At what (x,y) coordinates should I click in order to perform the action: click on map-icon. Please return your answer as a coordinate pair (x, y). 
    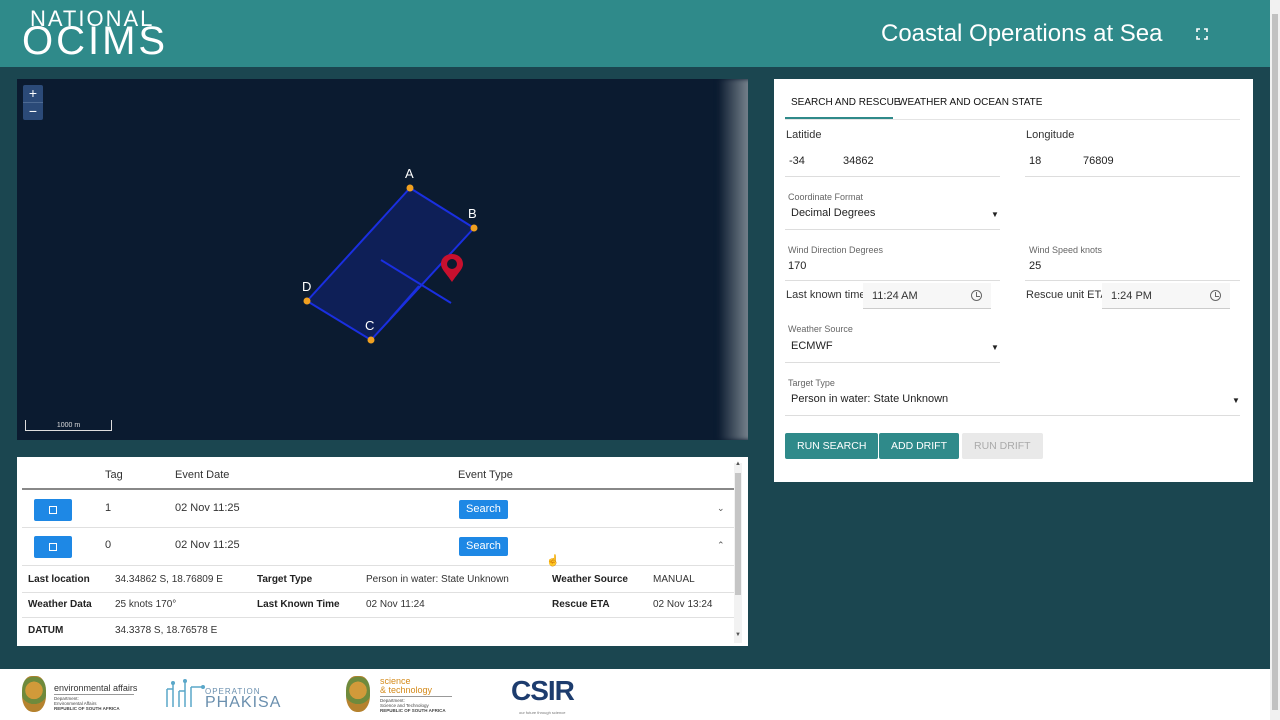
    Looking at the image, I should click on (53, 510).